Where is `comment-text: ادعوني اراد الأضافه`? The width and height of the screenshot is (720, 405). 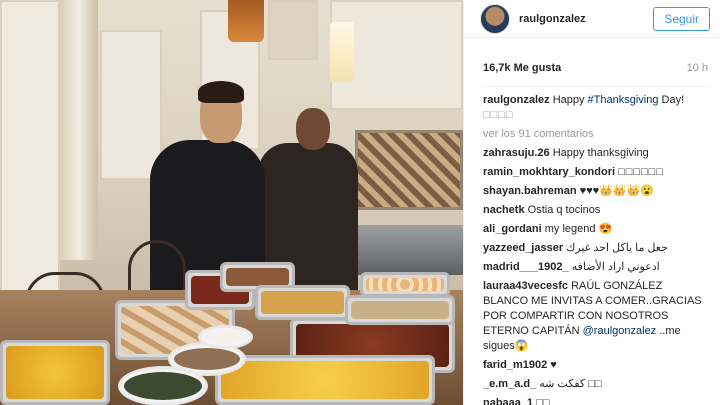
comment-text: ادعوني اراد الأضافه is located at coordinates (615, 267).